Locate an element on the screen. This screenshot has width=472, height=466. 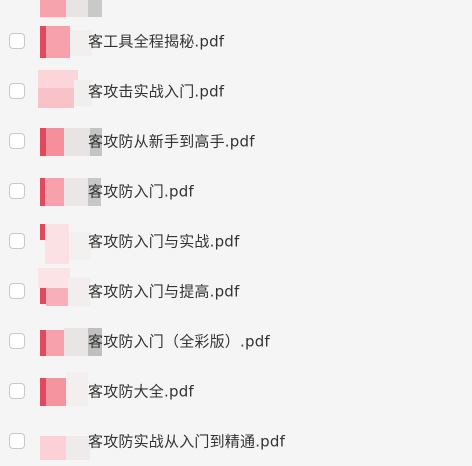
file-name: 客攻防从新手到高手.pdf is located at coordinates (171, 141).